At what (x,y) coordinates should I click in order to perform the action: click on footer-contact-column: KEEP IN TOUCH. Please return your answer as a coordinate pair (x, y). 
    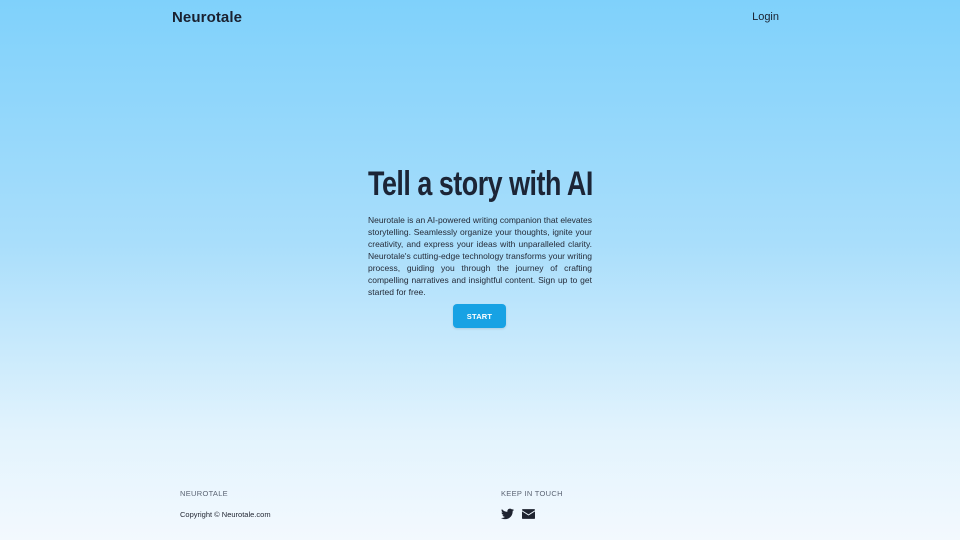
    Looking at the image, I should click on (532, 504).